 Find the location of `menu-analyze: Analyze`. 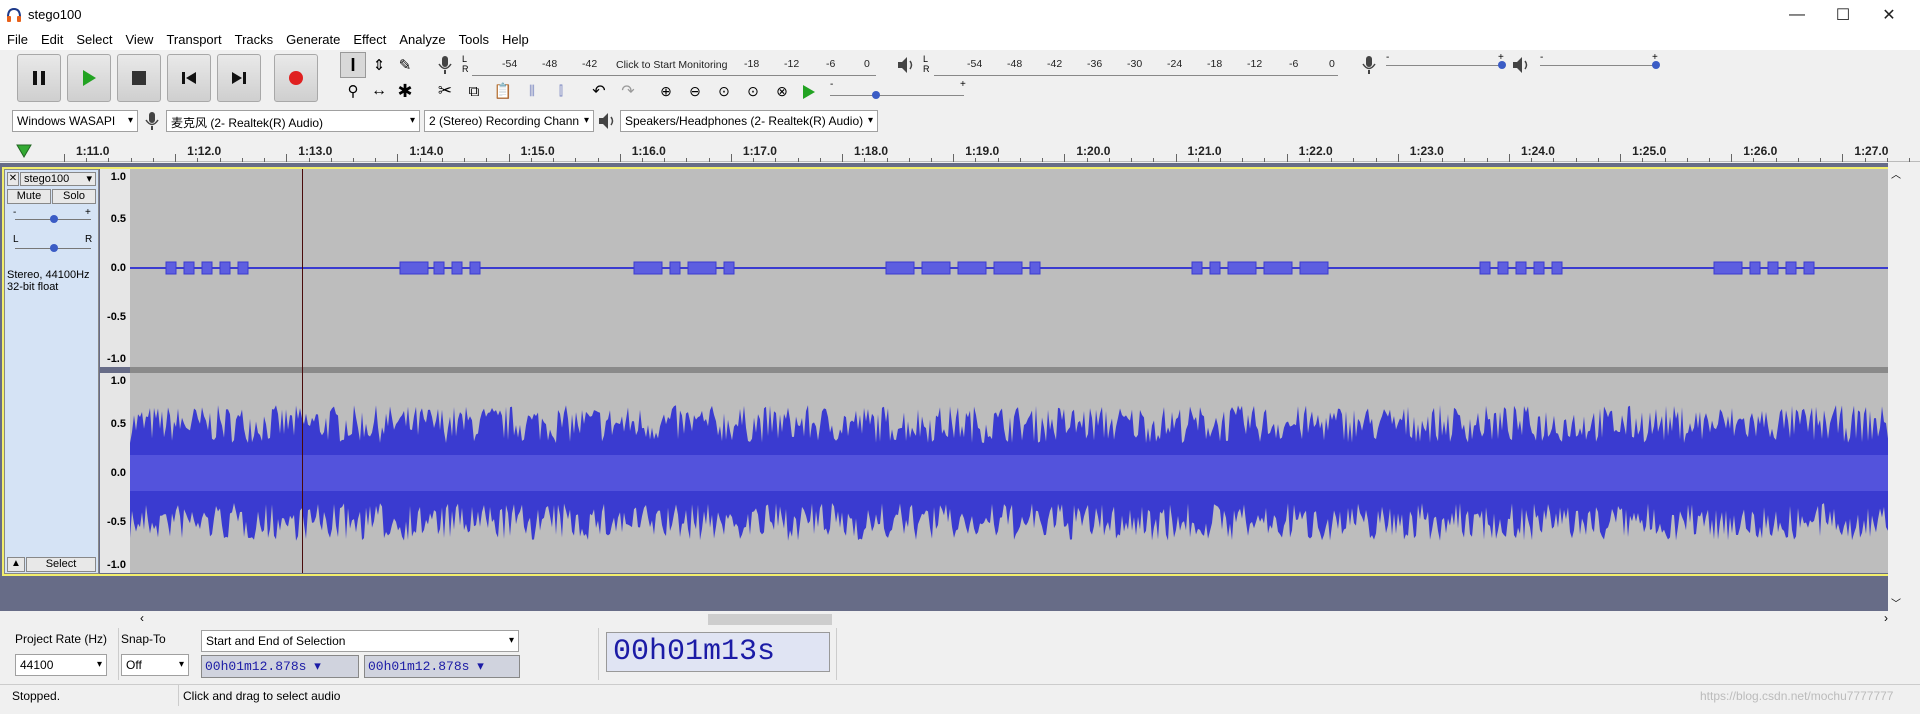

menu-analyze: Analyze is located at coordinates (421, 40).